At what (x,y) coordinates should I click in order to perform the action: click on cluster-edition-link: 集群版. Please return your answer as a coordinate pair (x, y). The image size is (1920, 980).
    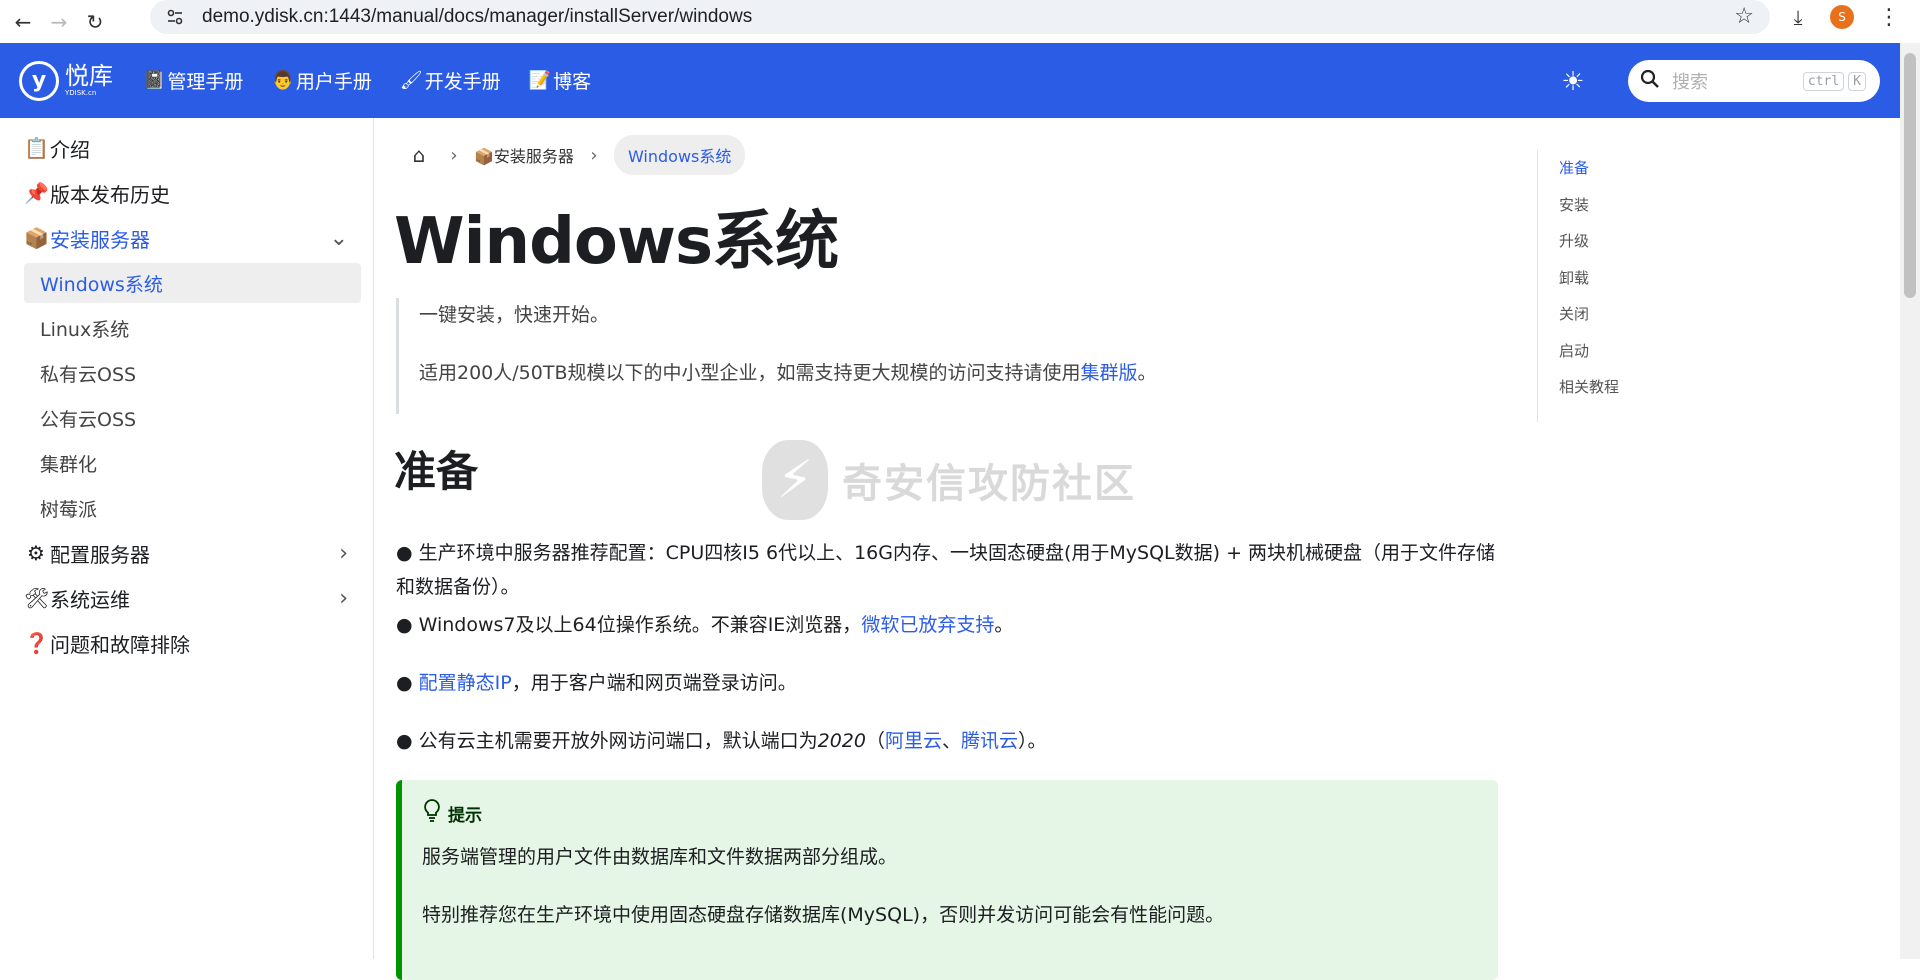
    Looking at the image, I should click on (1109, 373).